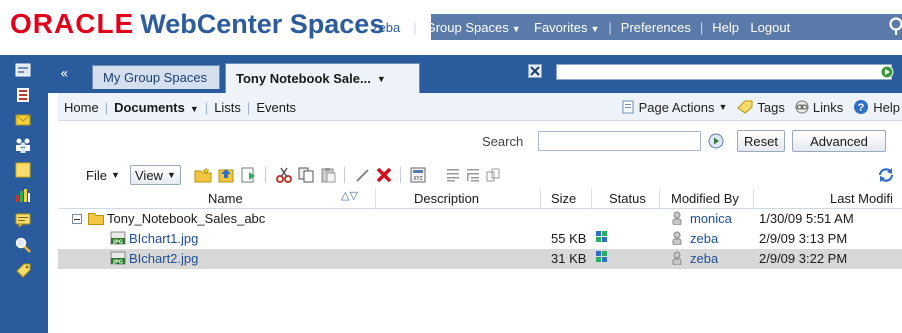 The width and height of the screenshot is (902, 333). What do you see at coordinates (23, 70) in the screenshot?
I see `home-icon` at bounding box center [23, 70].